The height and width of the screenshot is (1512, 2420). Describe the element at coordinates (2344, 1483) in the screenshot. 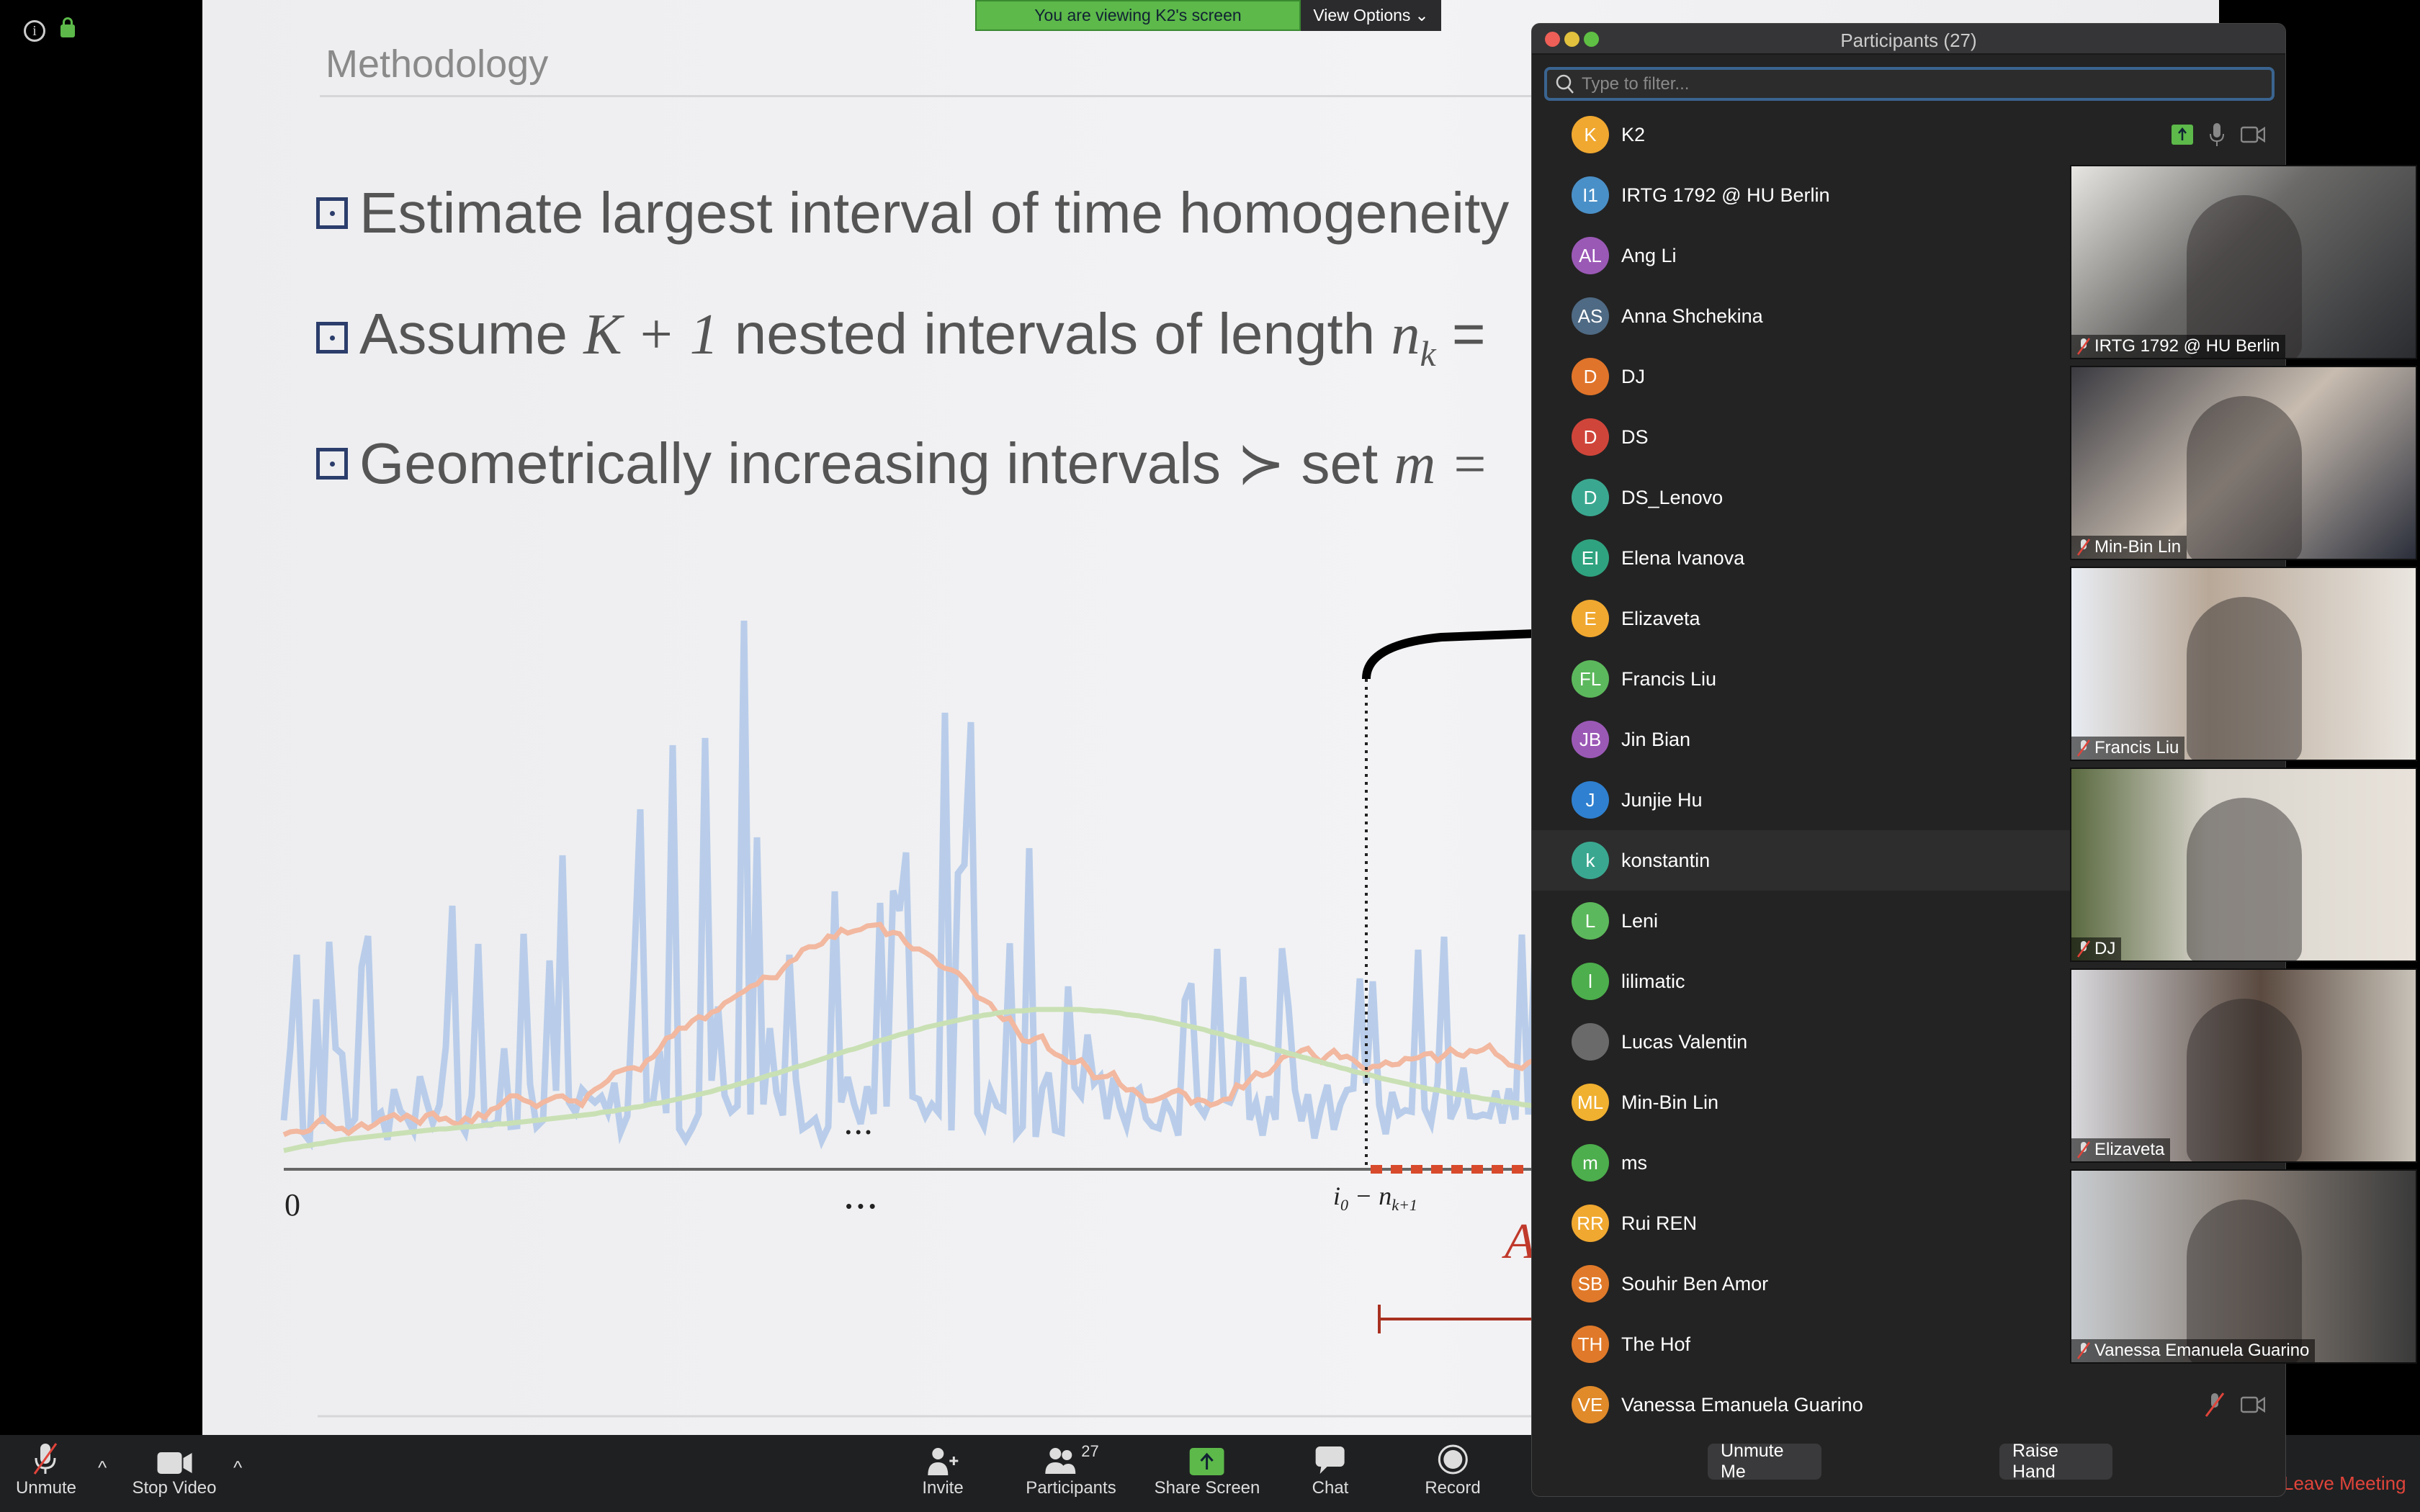

I see `leave-meeting-button: Leave Meeting` at that location.